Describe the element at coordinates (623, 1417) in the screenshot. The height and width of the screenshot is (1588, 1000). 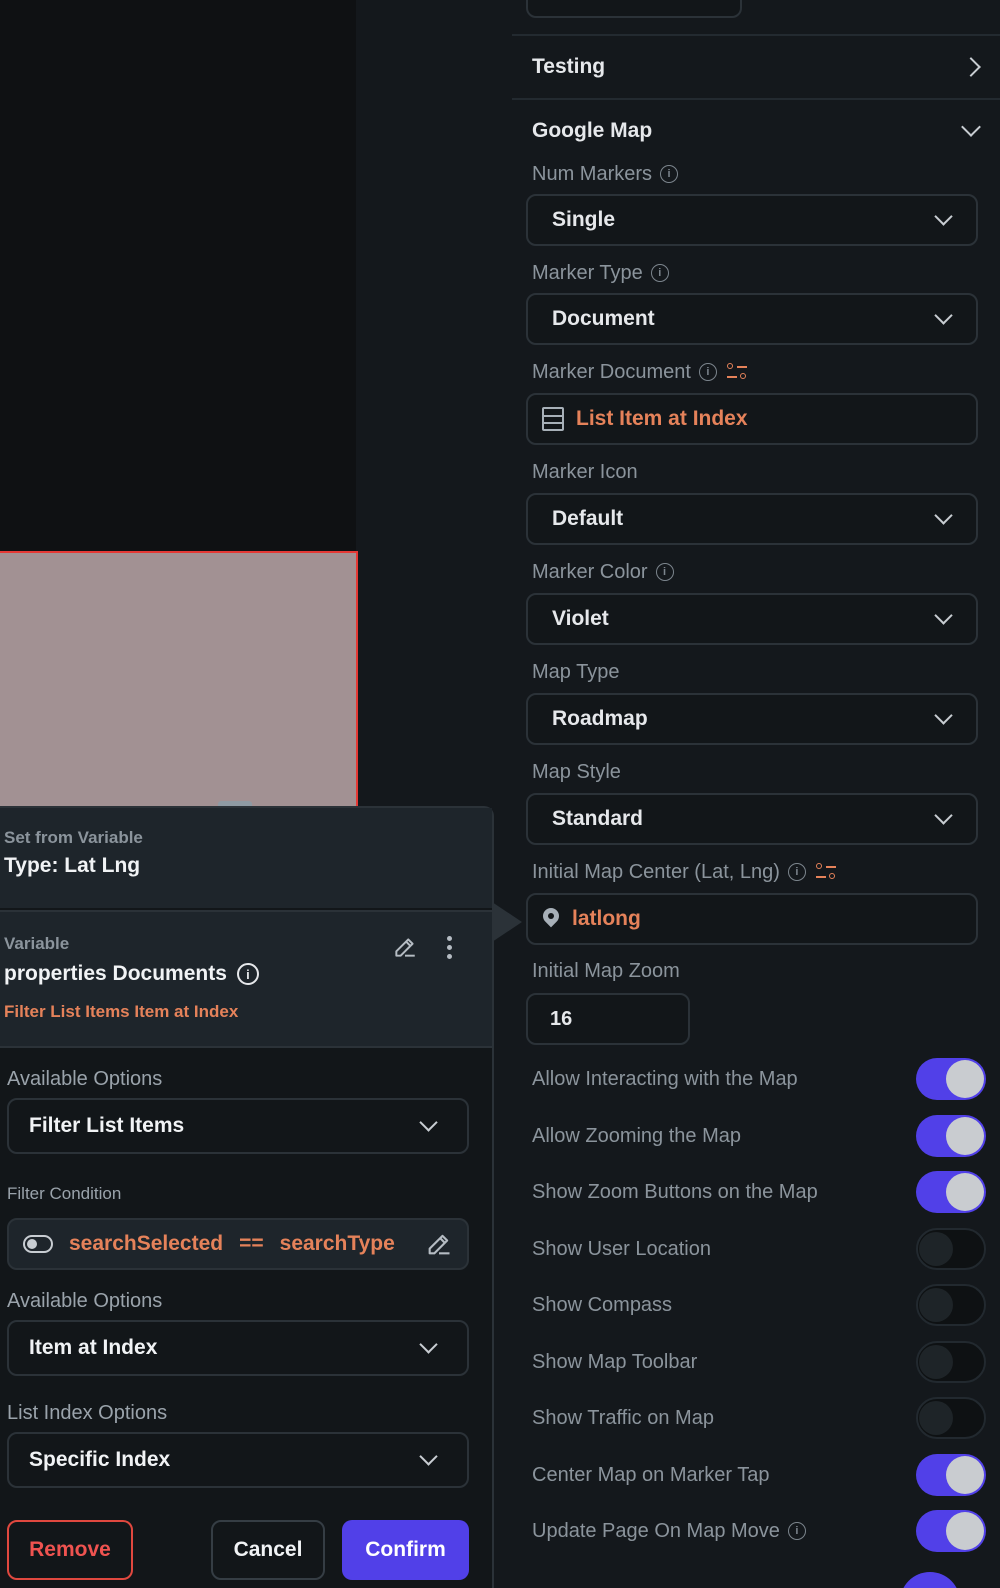
I see `toggle-label: Show Traffic on Map` at that location.